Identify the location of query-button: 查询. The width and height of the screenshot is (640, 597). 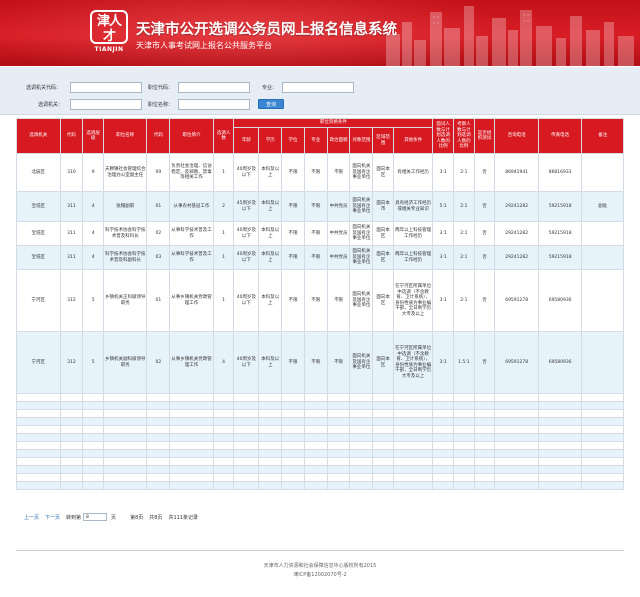
(271, 104).